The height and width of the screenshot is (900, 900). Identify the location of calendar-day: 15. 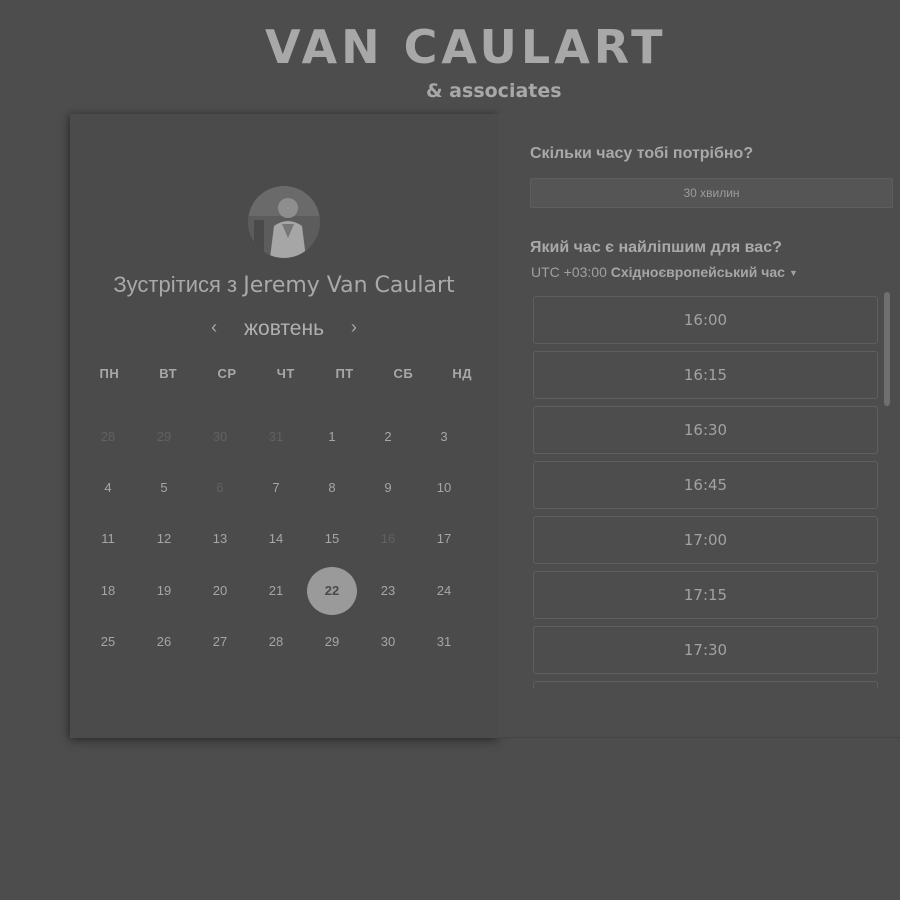
(332, 539).